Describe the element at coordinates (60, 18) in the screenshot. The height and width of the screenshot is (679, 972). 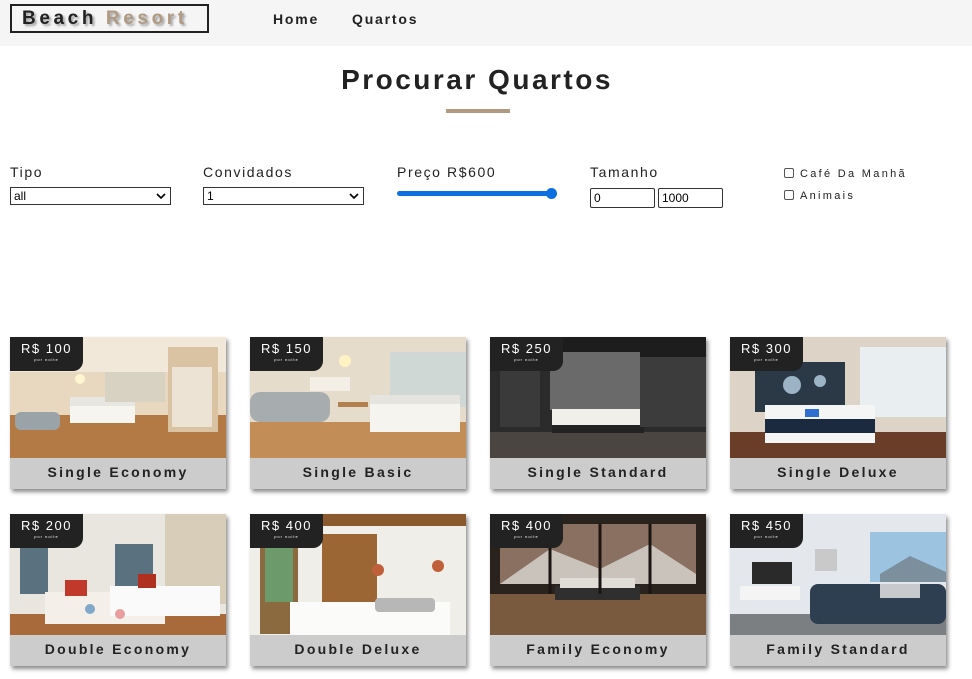
I see `logo-text-beach: Beach` at that location.